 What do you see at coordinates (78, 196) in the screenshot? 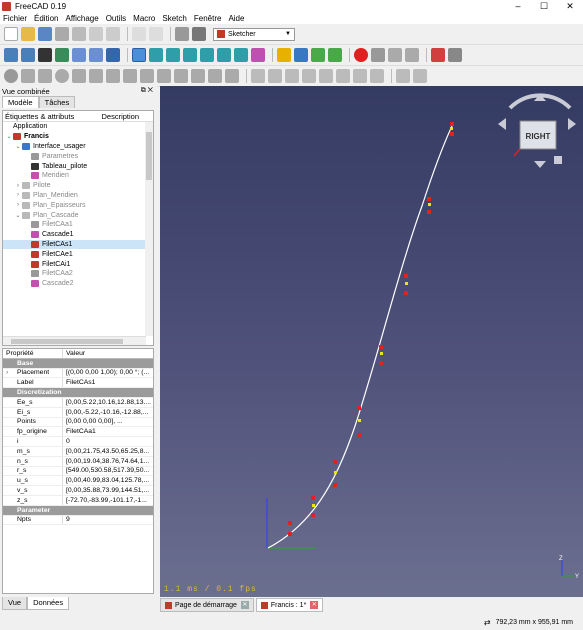
I see `tree-item: › Plan_Meridien` at bounding box center [78, 196].